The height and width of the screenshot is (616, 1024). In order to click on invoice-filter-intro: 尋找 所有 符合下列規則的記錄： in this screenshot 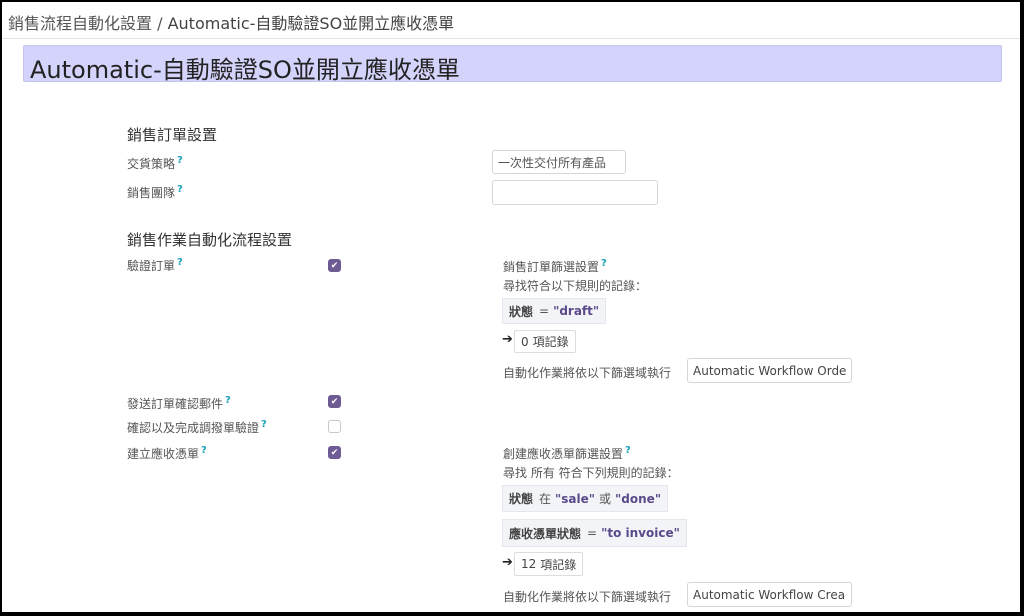, I will do `click(591, 473)`.